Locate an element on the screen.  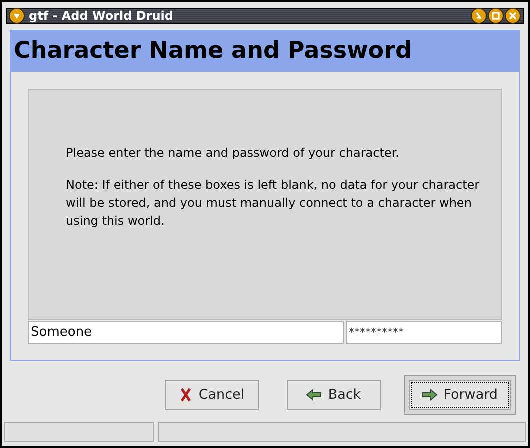
message-text: Note: If either of these boxes is left blank, no data for your character will be stored, and you must manually connect to a character when using this world. is located at coordinates (273, 203).